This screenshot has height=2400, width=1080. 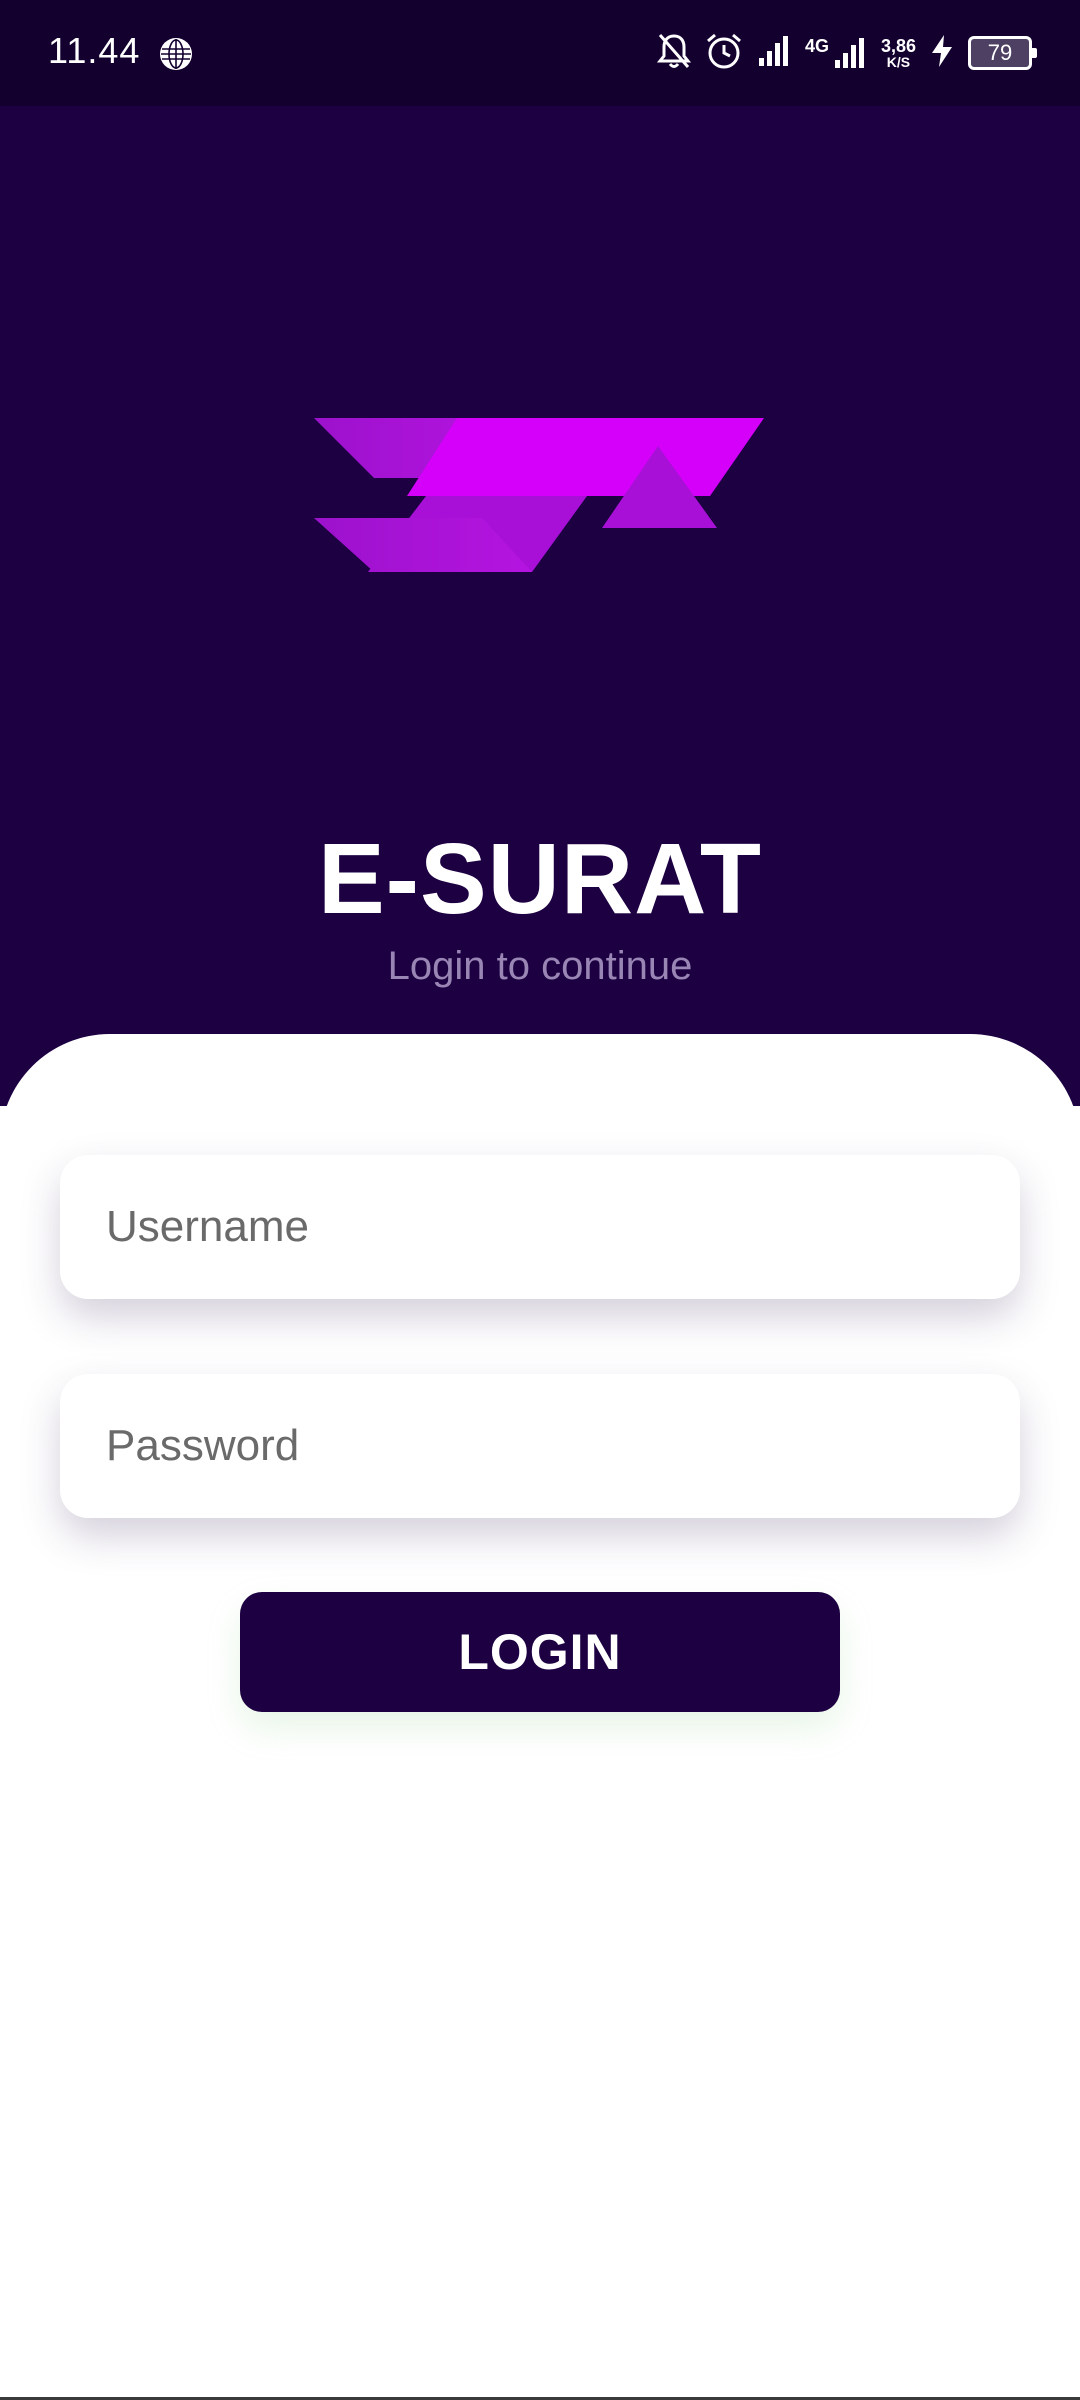 What do you see at coordinates (674, 53) in the screenshot?
I see `bell-off-icon` at bounding box center [674, 53].